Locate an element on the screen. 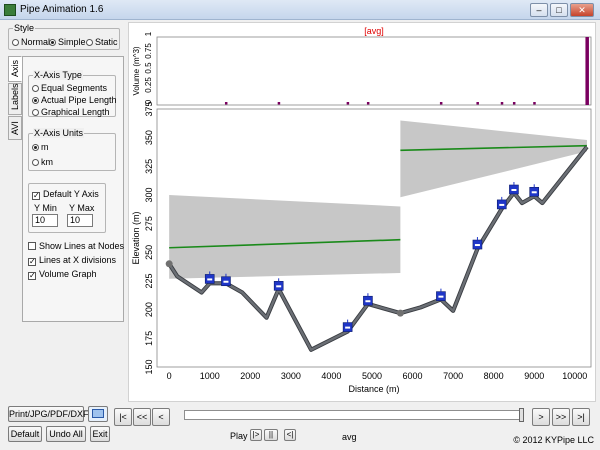 The width and height of the screenshot is (600, 450). elevation-y-tick-label: 150 is located at coordinates (149, 366).